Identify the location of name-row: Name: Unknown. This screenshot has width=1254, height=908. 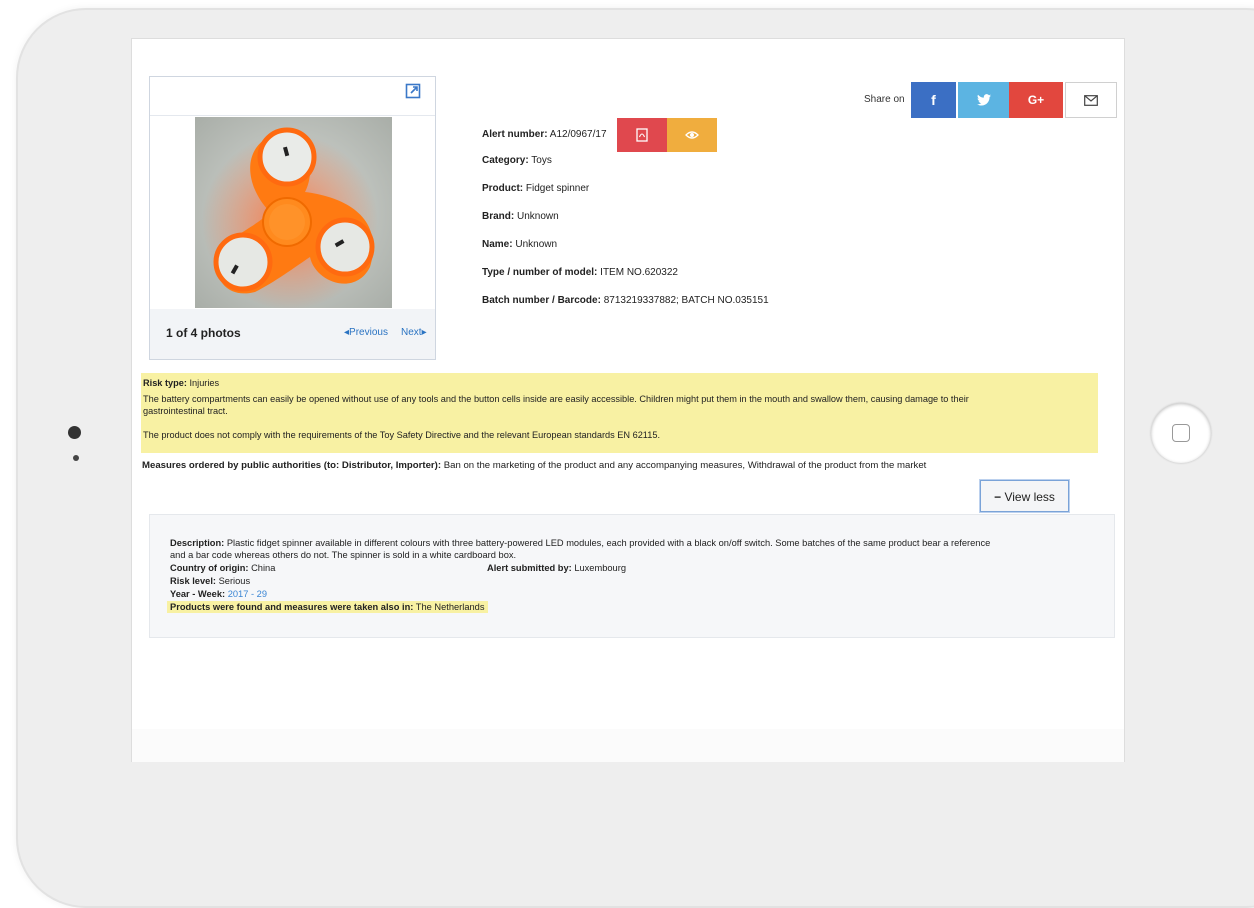
(519, 244).